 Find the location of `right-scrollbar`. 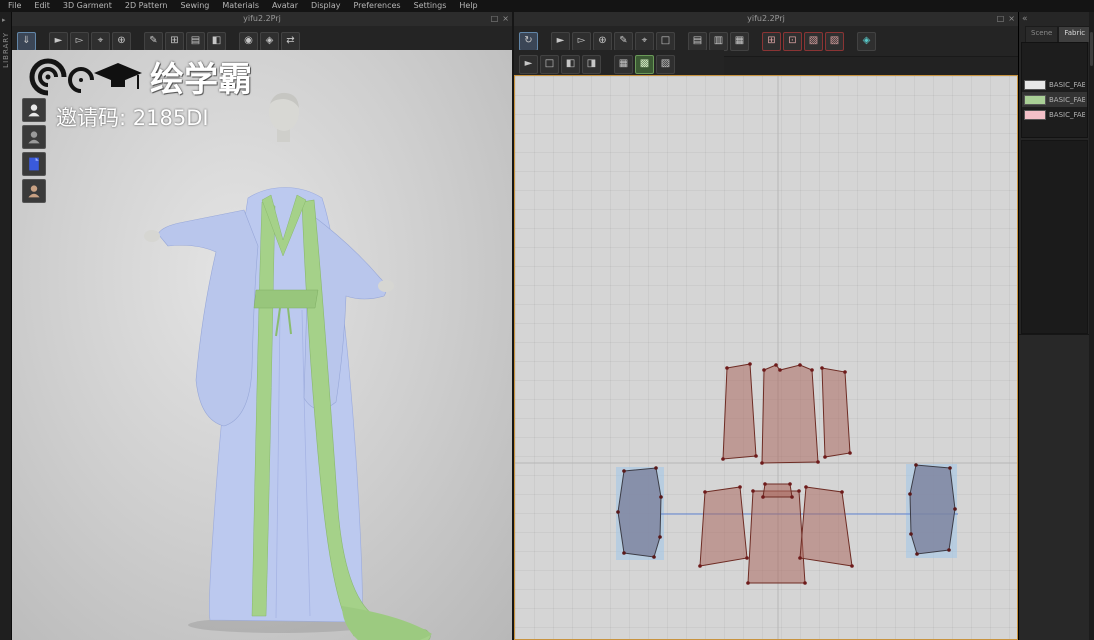

right-scrollbar is located at coordinates (1091, 326).